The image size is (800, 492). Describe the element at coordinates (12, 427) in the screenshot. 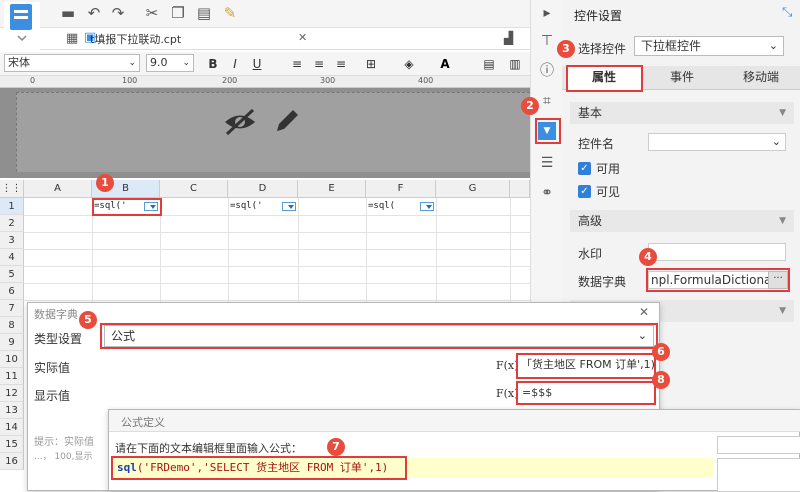

I see `row-header: 14` at that location.